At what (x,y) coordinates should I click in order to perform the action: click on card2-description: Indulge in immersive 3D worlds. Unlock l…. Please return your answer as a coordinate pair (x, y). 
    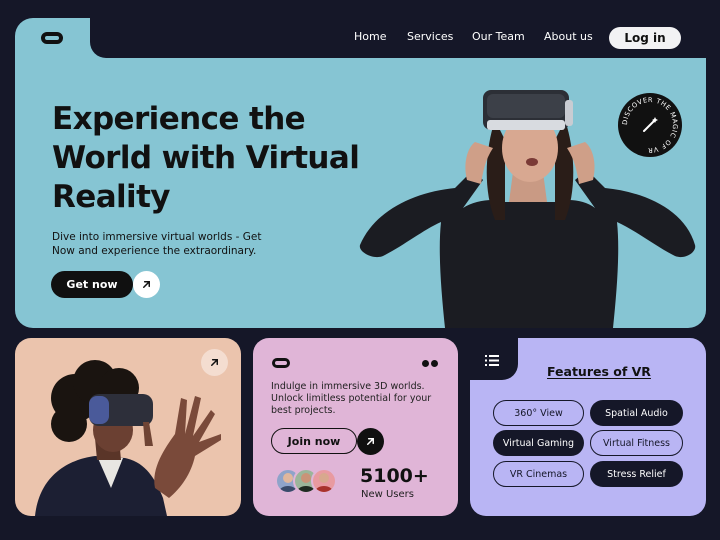
    Looking at the image, I should click on (351, 398).